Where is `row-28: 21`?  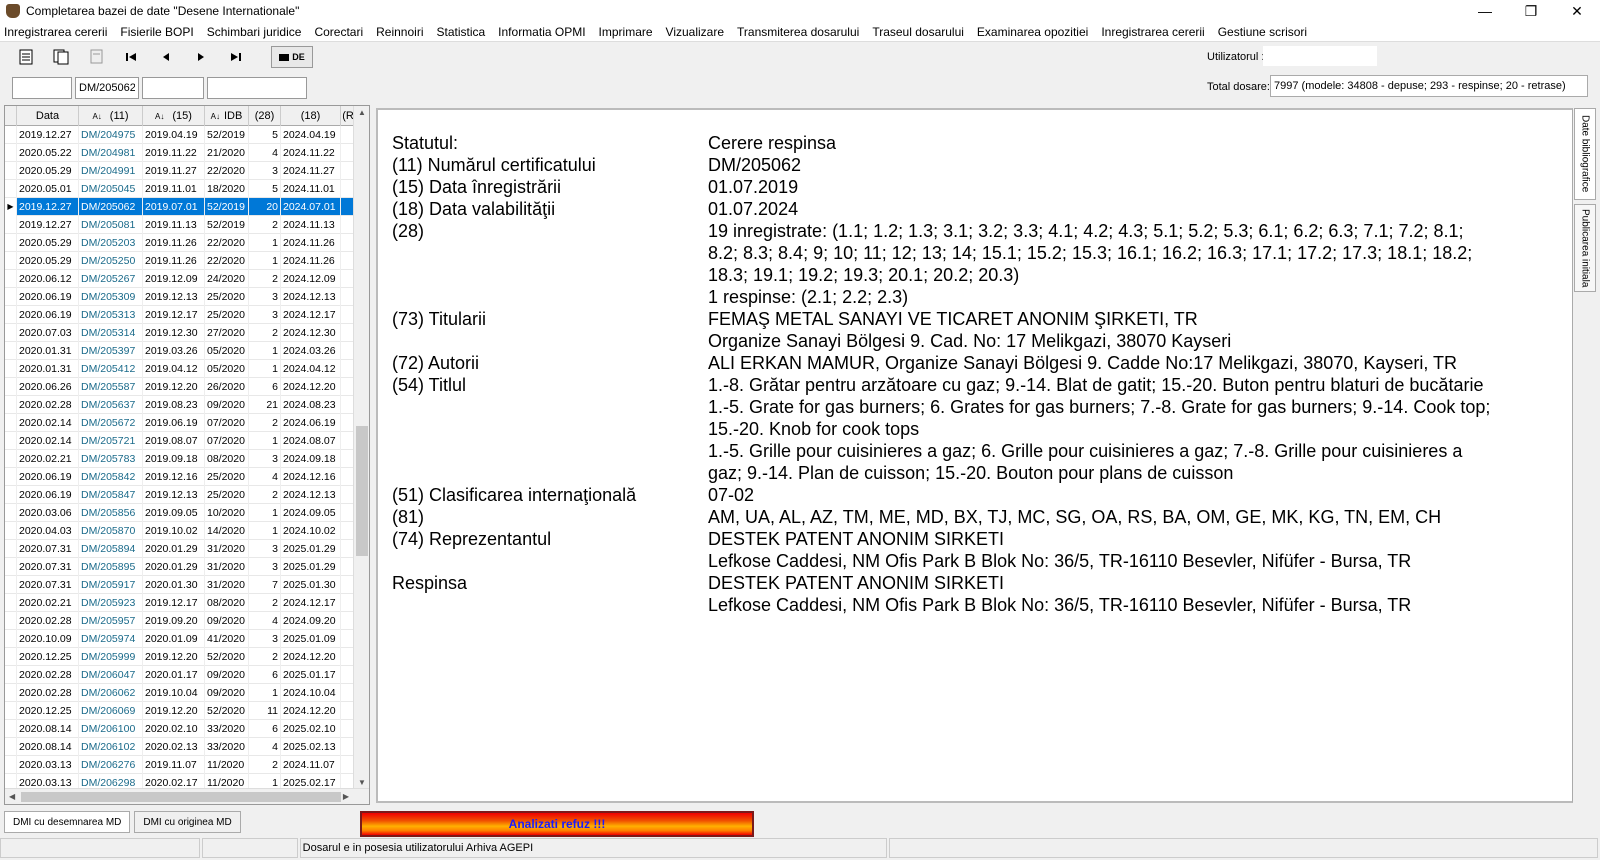
row-28: 21 is located at coordinates (265, 404).